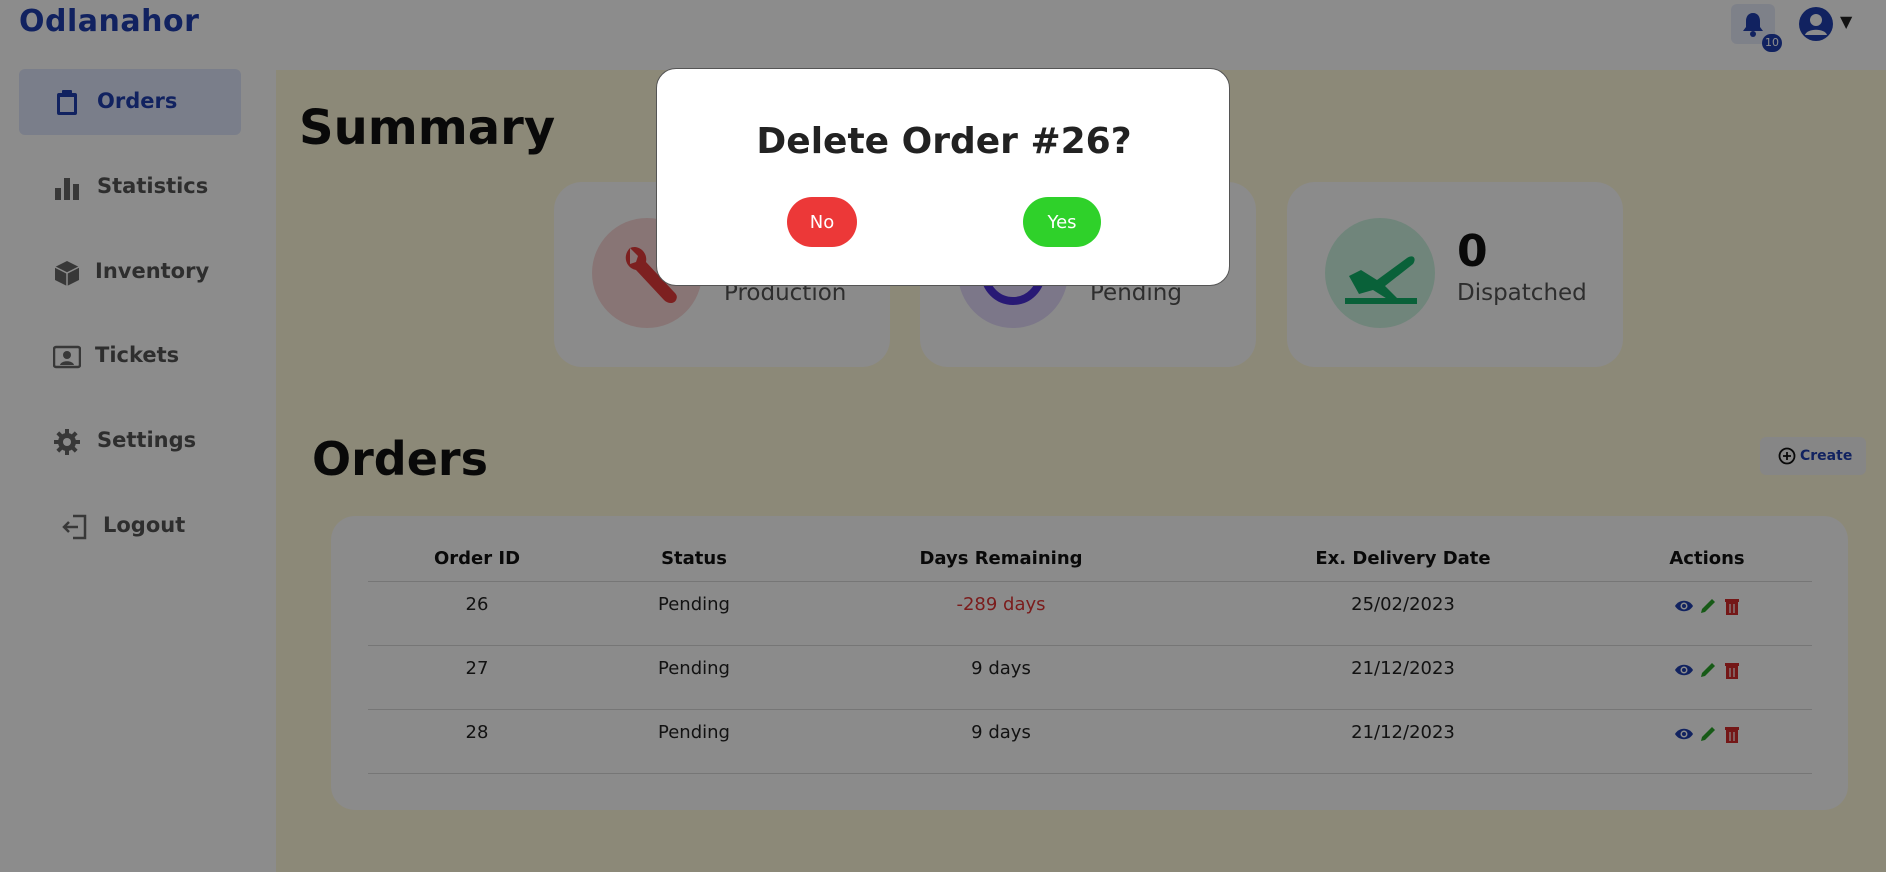 This screenshot has height=872, width=1886. What do you see at coordinates (1062, 222) in the screenshot?
I see `yes-button: Yes` at bounding box center [1062, 222].